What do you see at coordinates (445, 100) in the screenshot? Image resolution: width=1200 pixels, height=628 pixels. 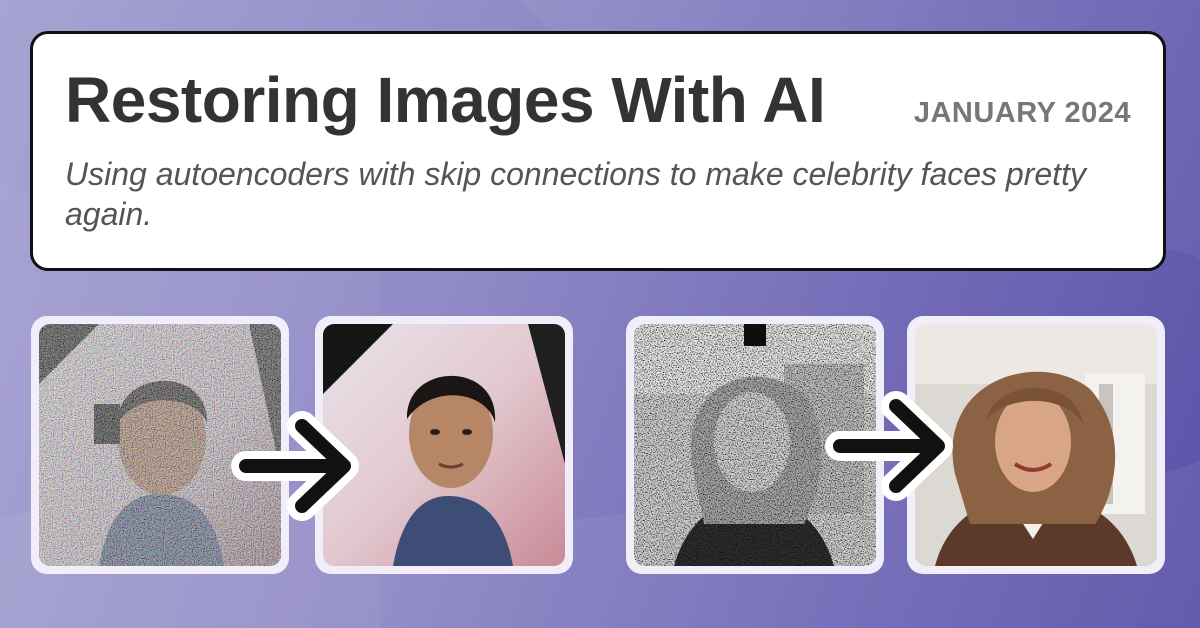 I see `page-title: Restoring Images With AI` at bounding box center [445, 100].